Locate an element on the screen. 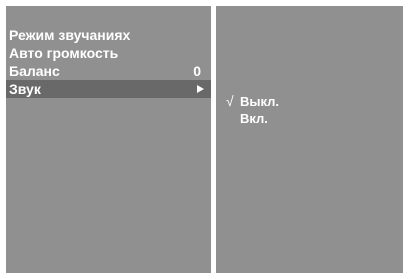 This screenshot has width=408, height=279. option-on: Вкл. is located at coordinates (252, 119).